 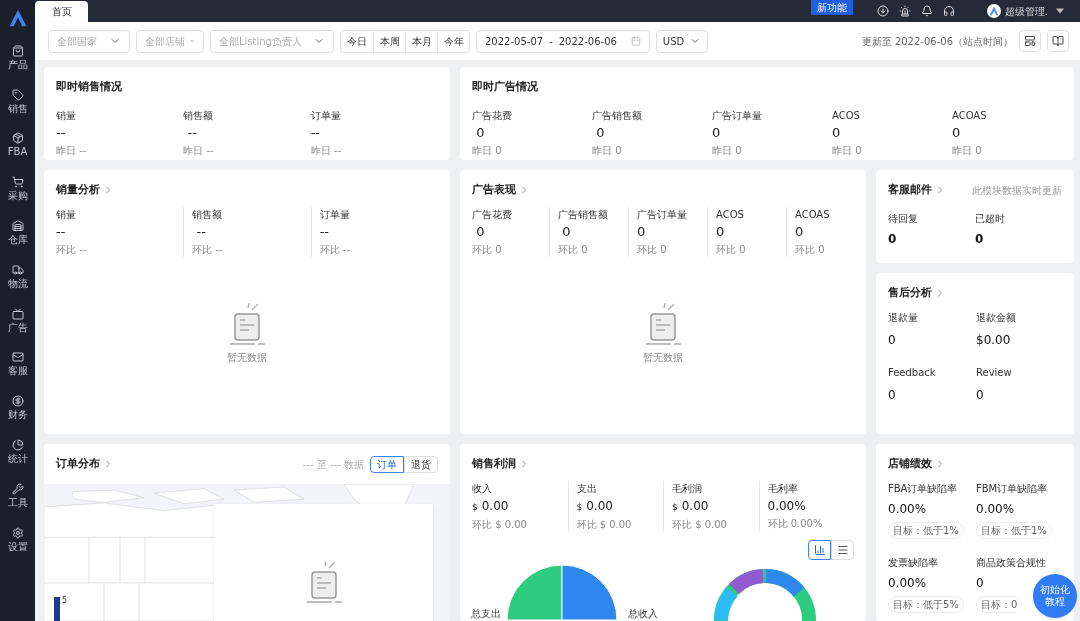 What do you see at coordinates (1026, 11) in the screenshot?
I see `user-name: 超级管理.` at bounding box center [1026, 11].